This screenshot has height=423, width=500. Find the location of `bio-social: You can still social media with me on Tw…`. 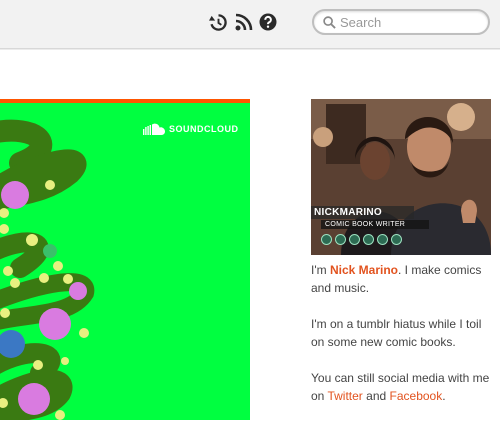

bio-social: You can still social media with me on Tw… is located at coordinates (401, 387).